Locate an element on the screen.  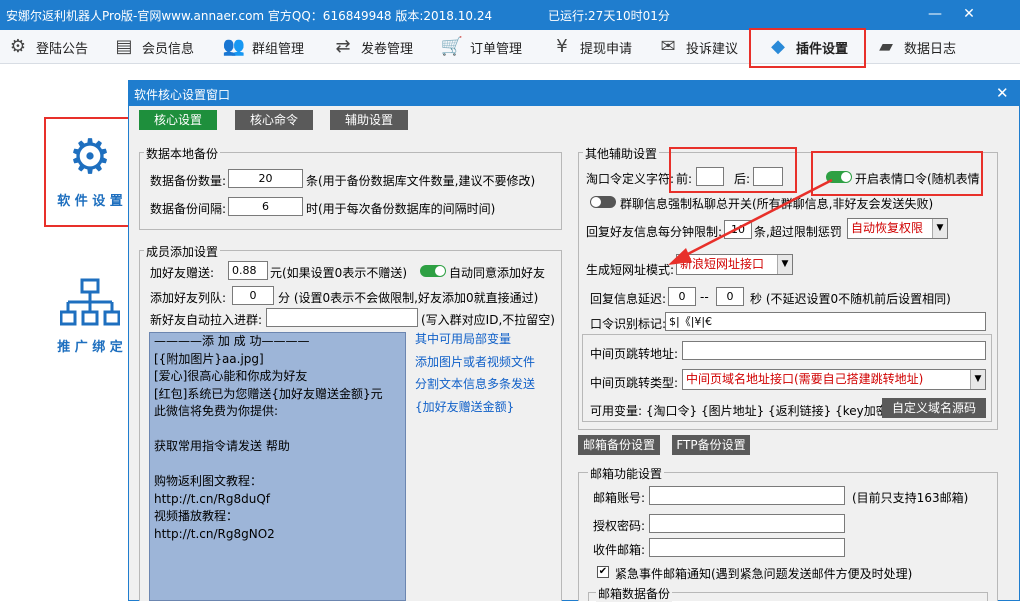
mail-icon: ✉ is located at coordinates (668, 46).